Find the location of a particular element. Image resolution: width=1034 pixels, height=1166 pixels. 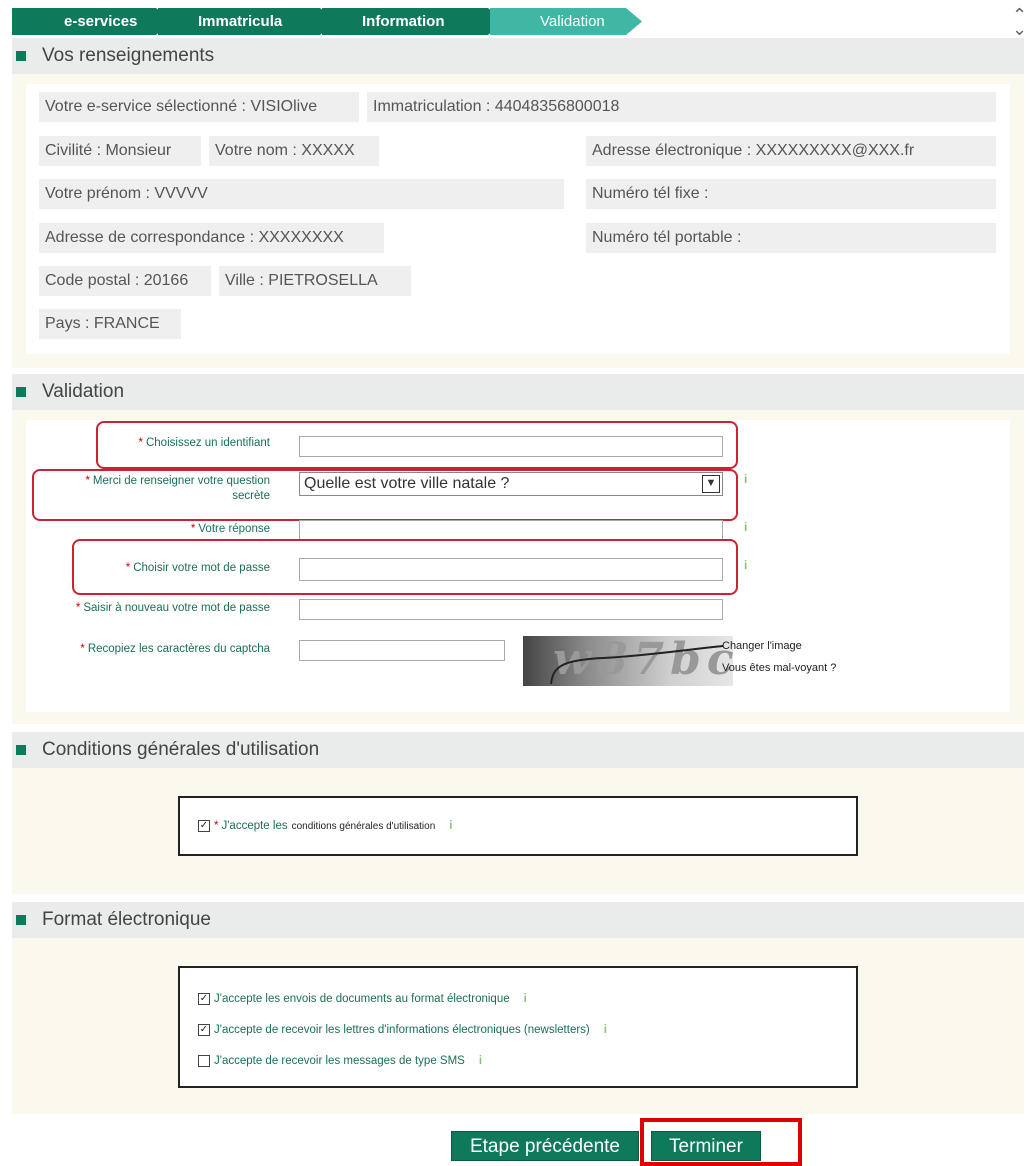

identifiant-input is located at coordinates (511, 446).